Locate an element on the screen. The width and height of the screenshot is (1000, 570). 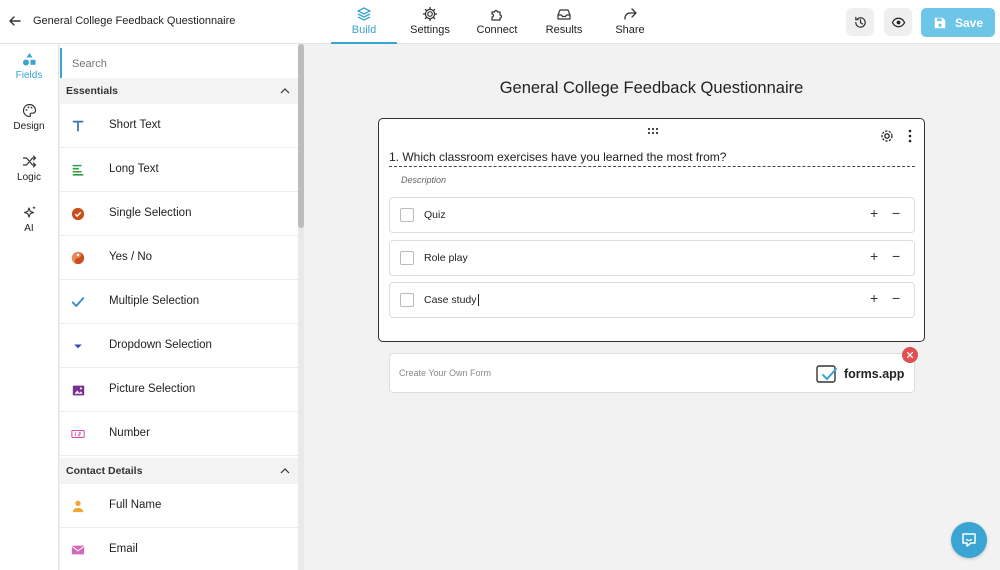
eye-icon is located at coordinates (898, 22).